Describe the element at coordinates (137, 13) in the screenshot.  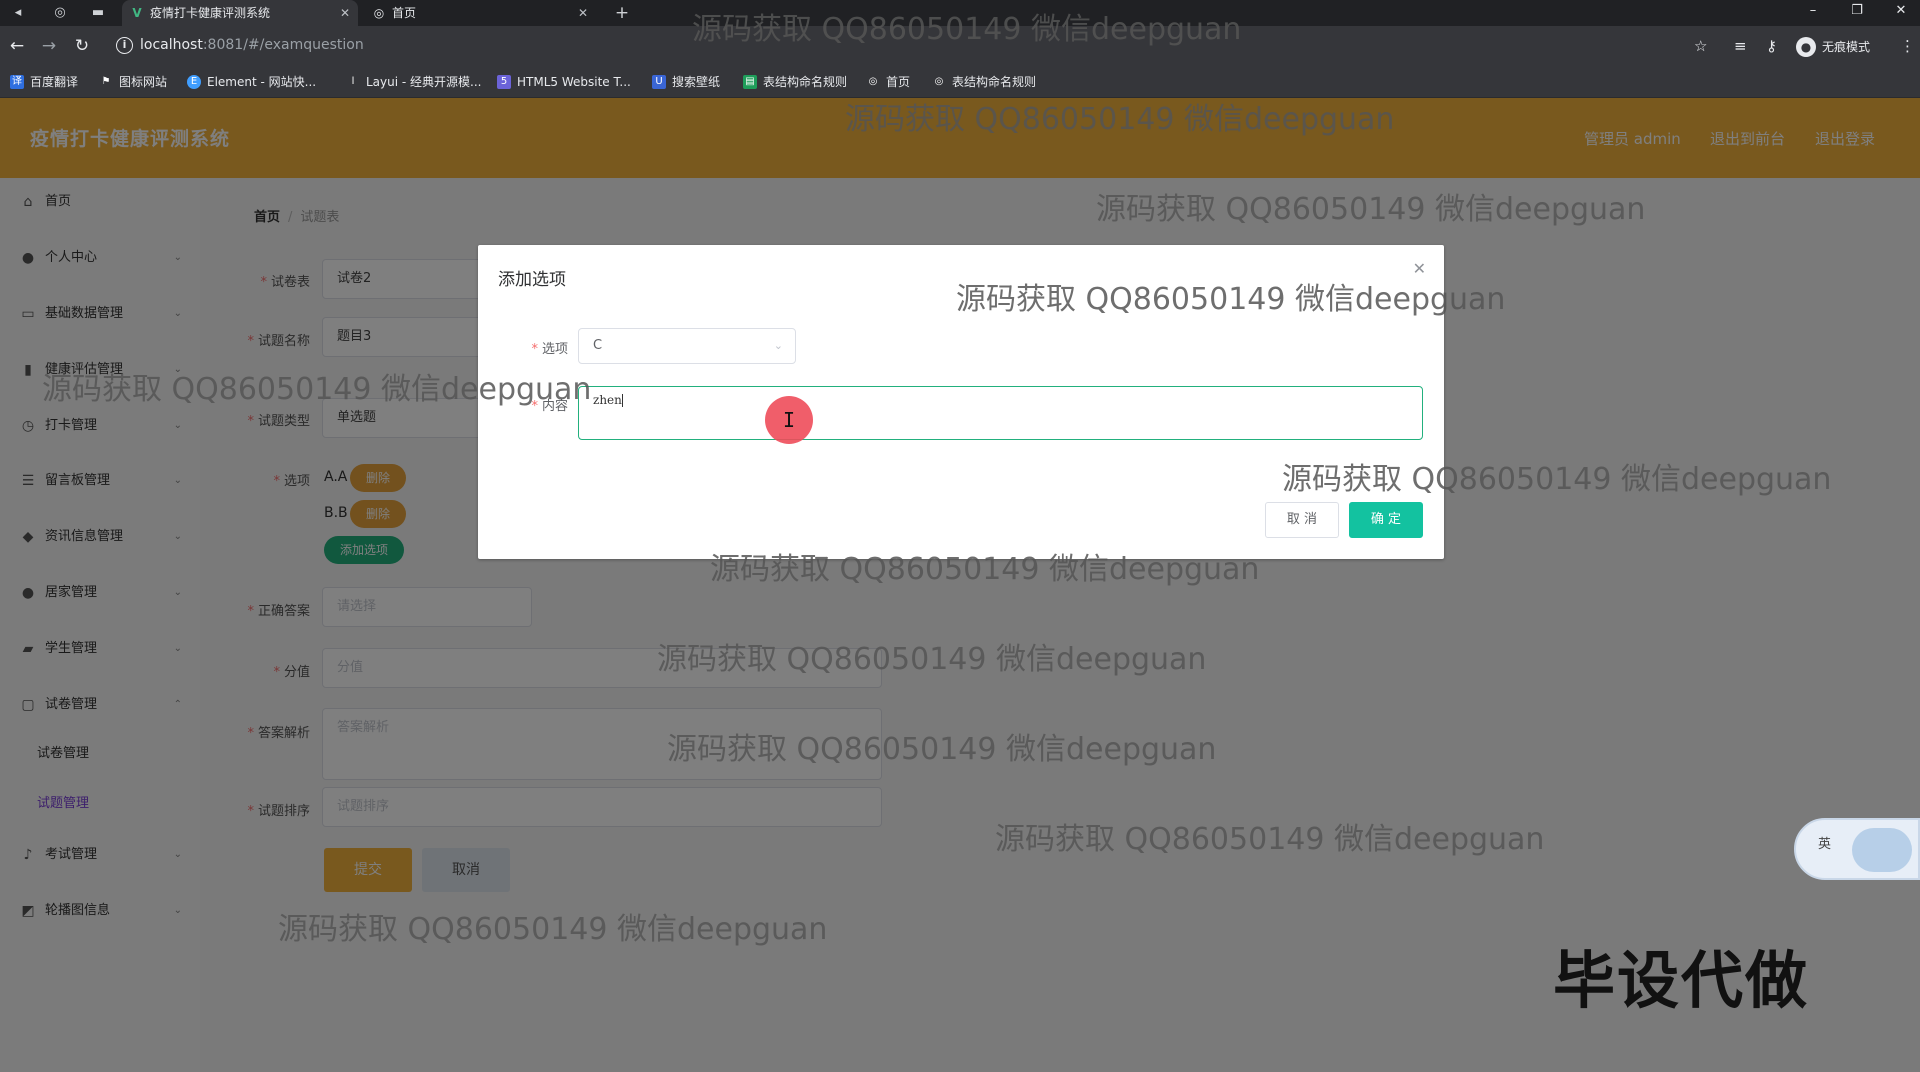
I see `vue-logo-icon: V` at that location.